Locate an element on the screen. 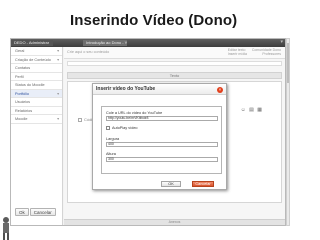 Image resolution: width=320 pixels, height=240 pixels. sidebar-item-label: Contatos is located at coordinates (23, 68).